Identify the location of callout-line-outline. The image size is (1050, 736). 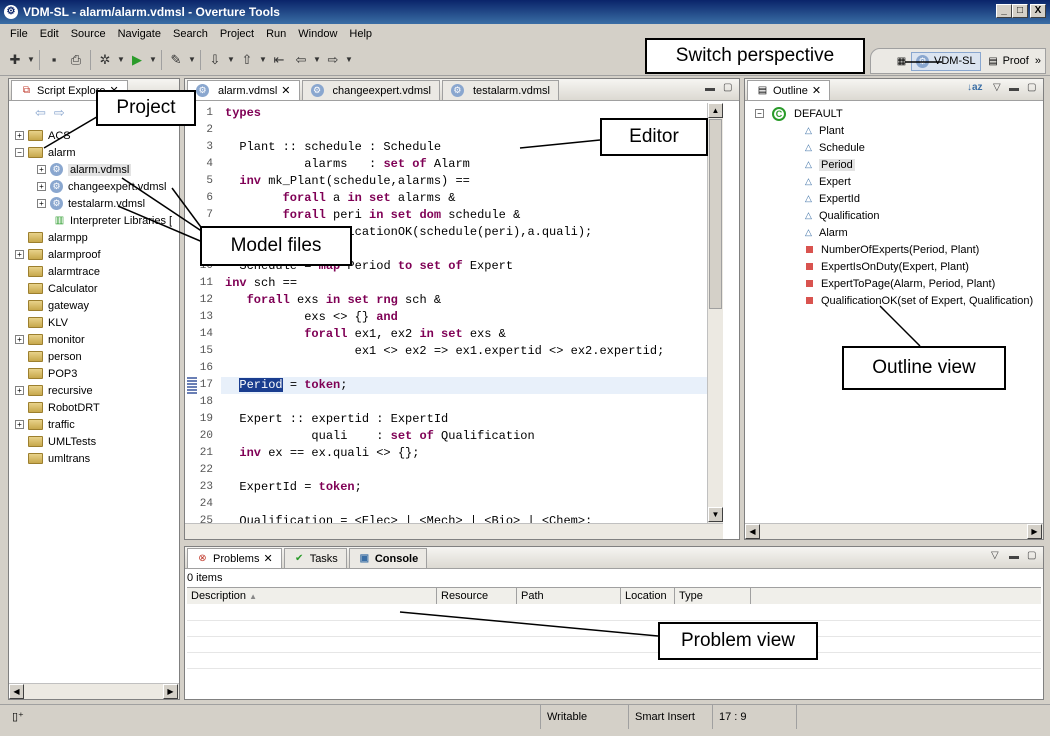
(900, 326).